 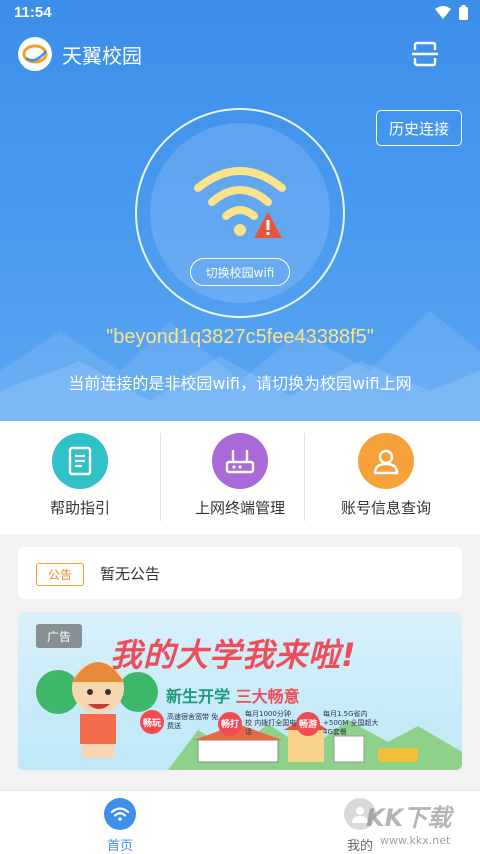 What do you see at coordinates (120, 814) in the screenshot?
I see `wifi-icon` at bounding box center [120, 814].